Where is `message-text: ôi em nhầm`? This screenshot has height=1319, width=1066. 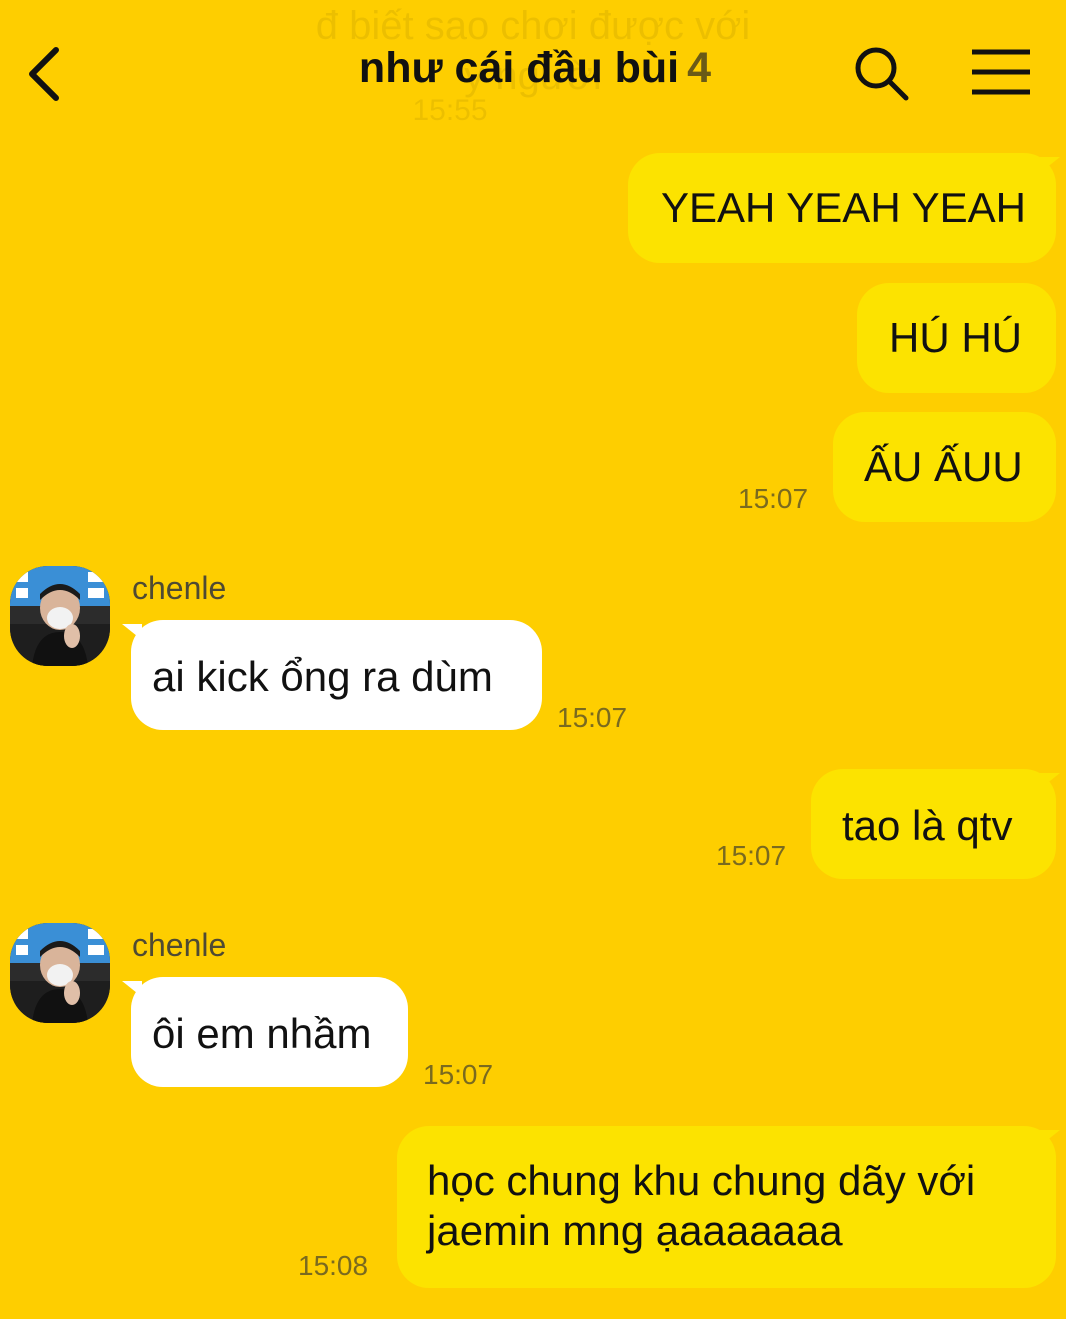
message-text: ôi em nhầm is located at coordinates (262, 1033).